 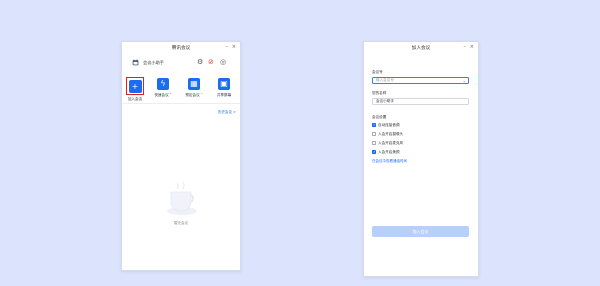 What do you see at coordinates (420, 231) in the screenshot?
I see `join-button: 加入会议` at bounding box center [420, 231].